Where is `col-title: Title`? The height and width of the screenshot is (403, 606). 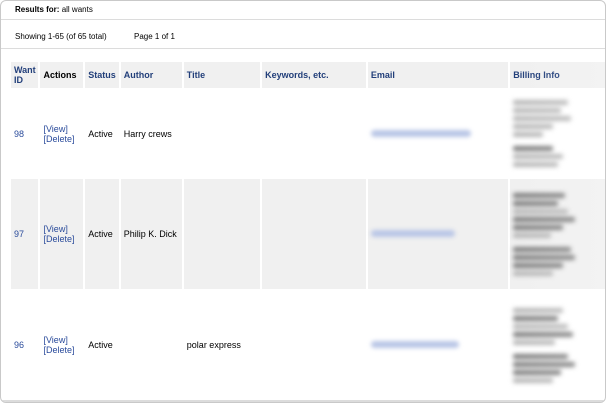
col-title: Title is located at coordinates (222, 75).